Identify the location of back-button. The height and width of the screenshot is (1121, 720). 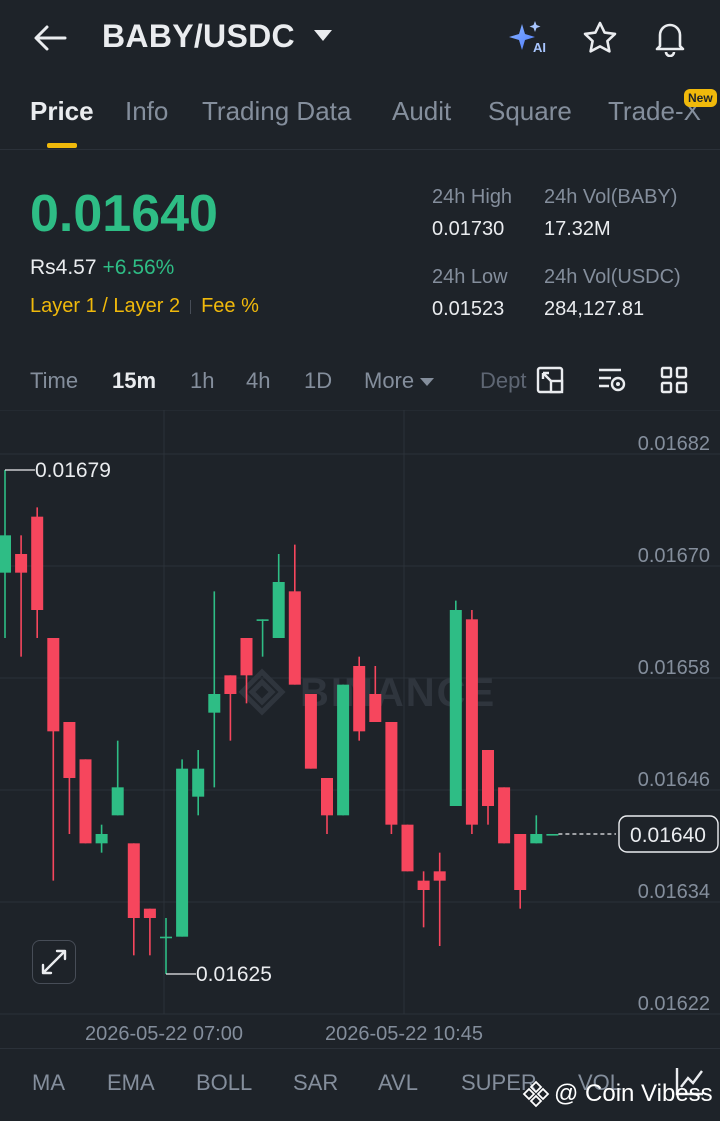
(50, 38).